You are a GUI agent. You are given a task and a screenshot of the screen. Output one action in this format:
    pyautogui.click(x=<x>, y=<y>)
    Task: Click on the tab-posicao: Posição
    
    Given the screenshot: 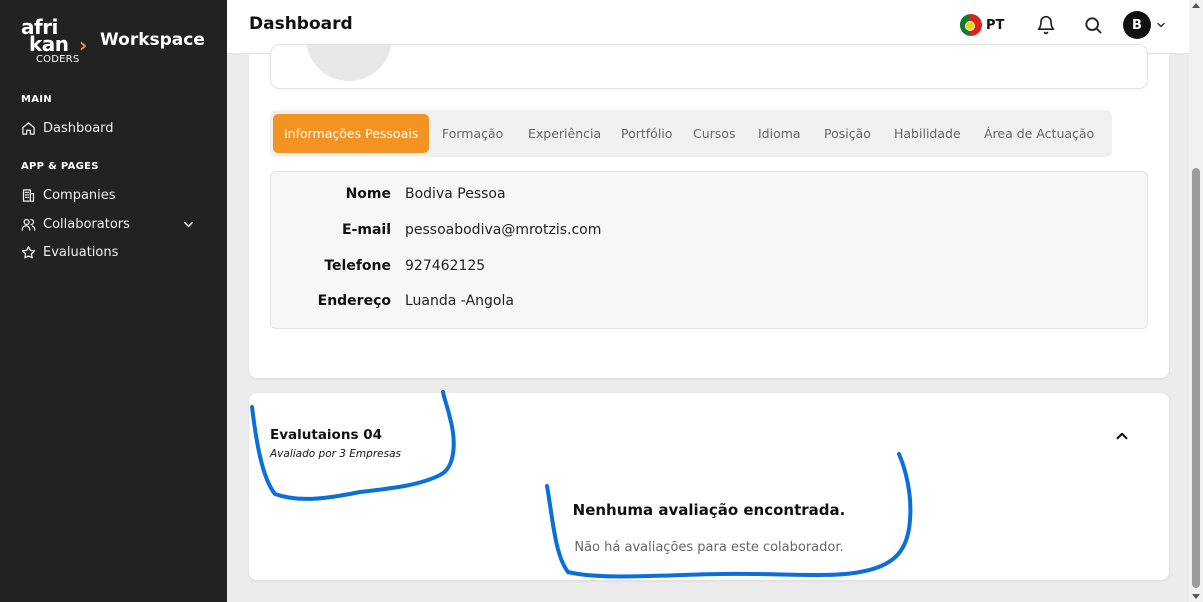 What is the action you would take?
    pyautogui.click(x=847, y=133)
    